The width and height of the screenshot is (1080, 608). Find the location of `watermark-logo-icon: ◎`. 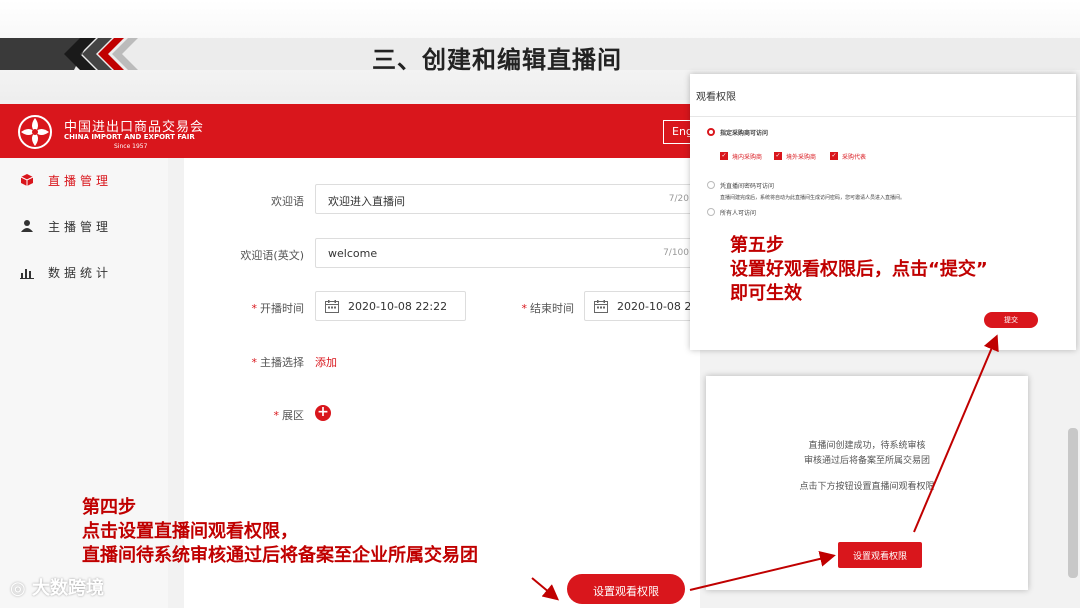

watermark-logo-icon: ◎ is located at coordinates (21, 588).